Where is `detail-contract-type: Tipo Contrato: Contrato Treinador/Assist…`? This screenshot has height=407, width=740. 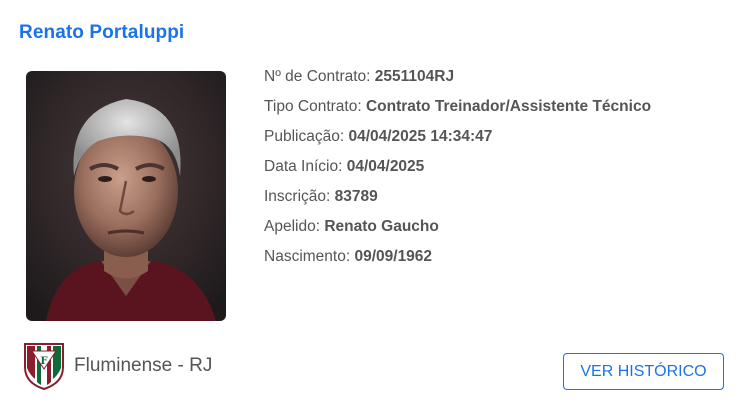
detail-contract-type: Tipo Contrato: Contrato Treinador/Assist… is located at coordinates (458, 106).